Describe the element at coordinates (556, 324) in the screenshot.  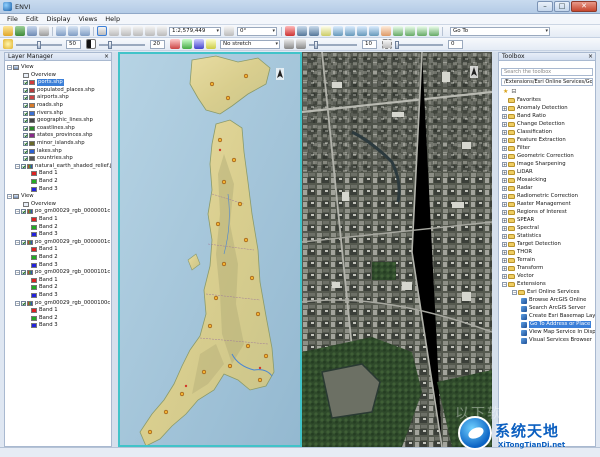
I see `toolbox-tool: Go To Address or Place` at that location.